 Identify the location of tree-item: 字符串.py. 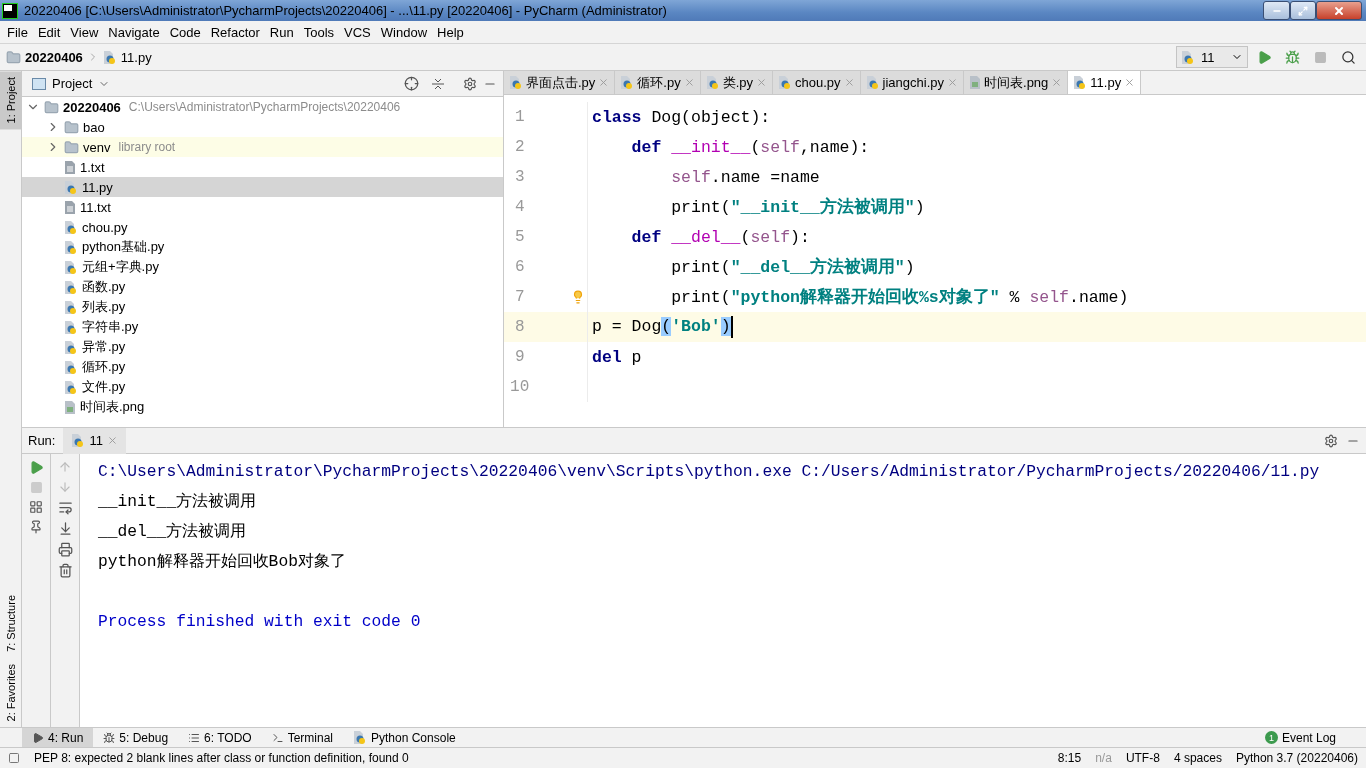
(262, 327).